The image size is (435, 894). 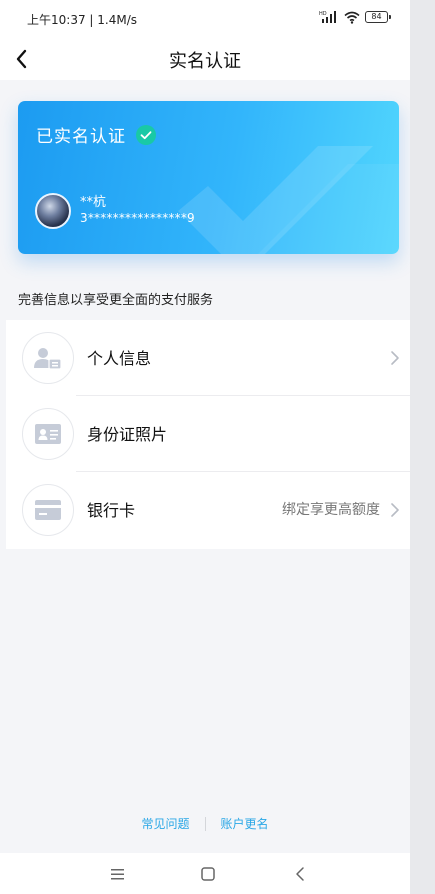 What do you see at coordinates (165, 823) in the screenshot?
I see `faq-link: 常见问题` at bounding box center [165, 823].